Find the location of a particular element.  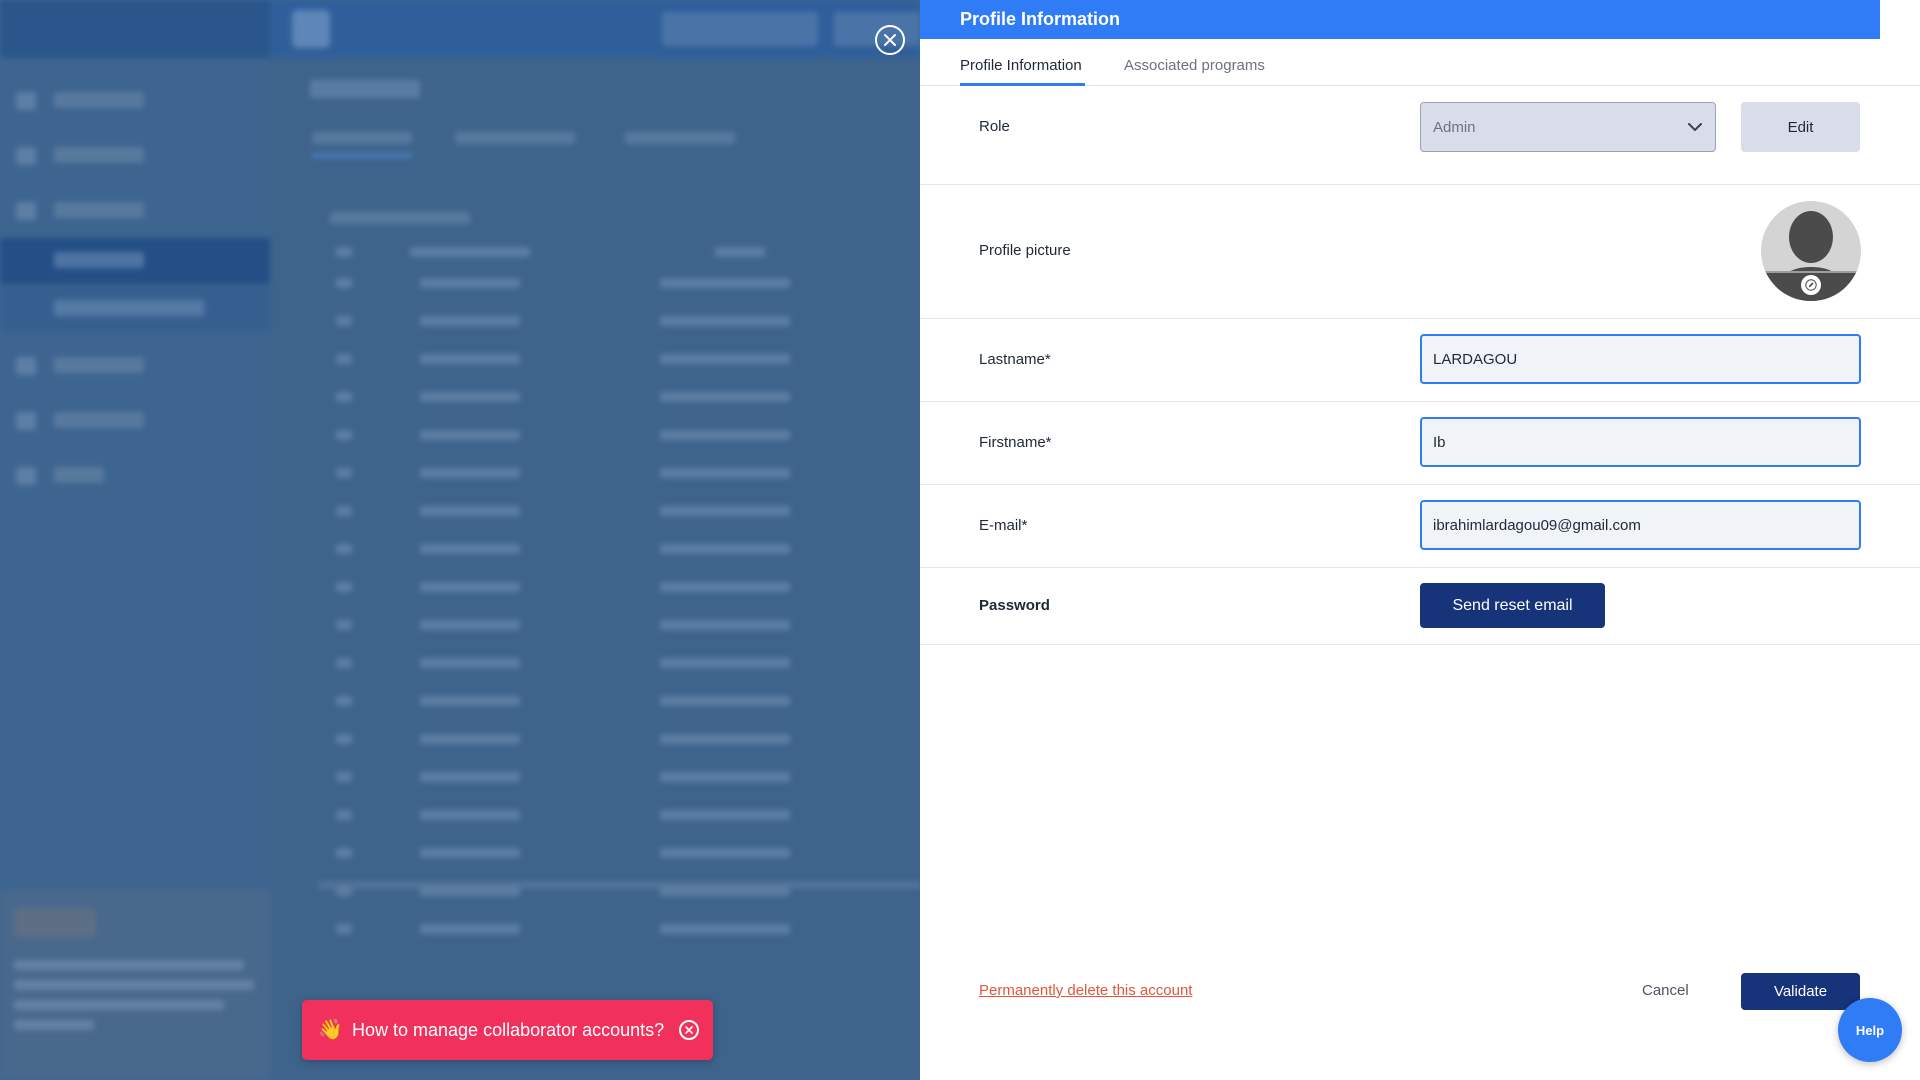

background-topbar is located at coordinates (460, 29).